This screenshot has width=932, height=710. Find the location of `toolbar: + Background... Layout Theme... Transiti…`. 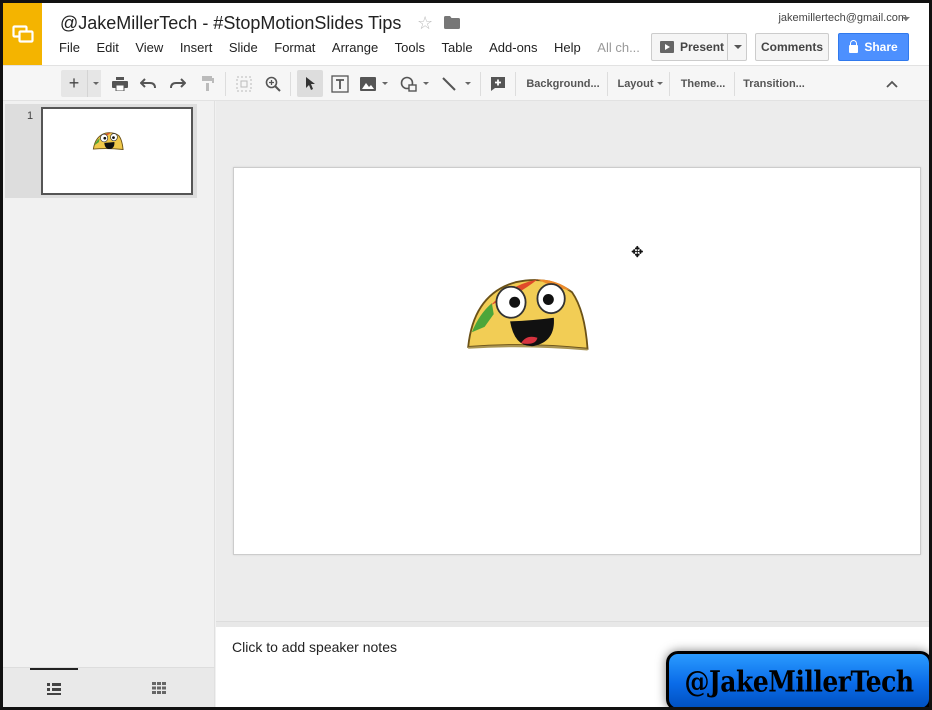

toolbar: + Background... Layout Theme... Transiti… is located at coordinates (466, 83).